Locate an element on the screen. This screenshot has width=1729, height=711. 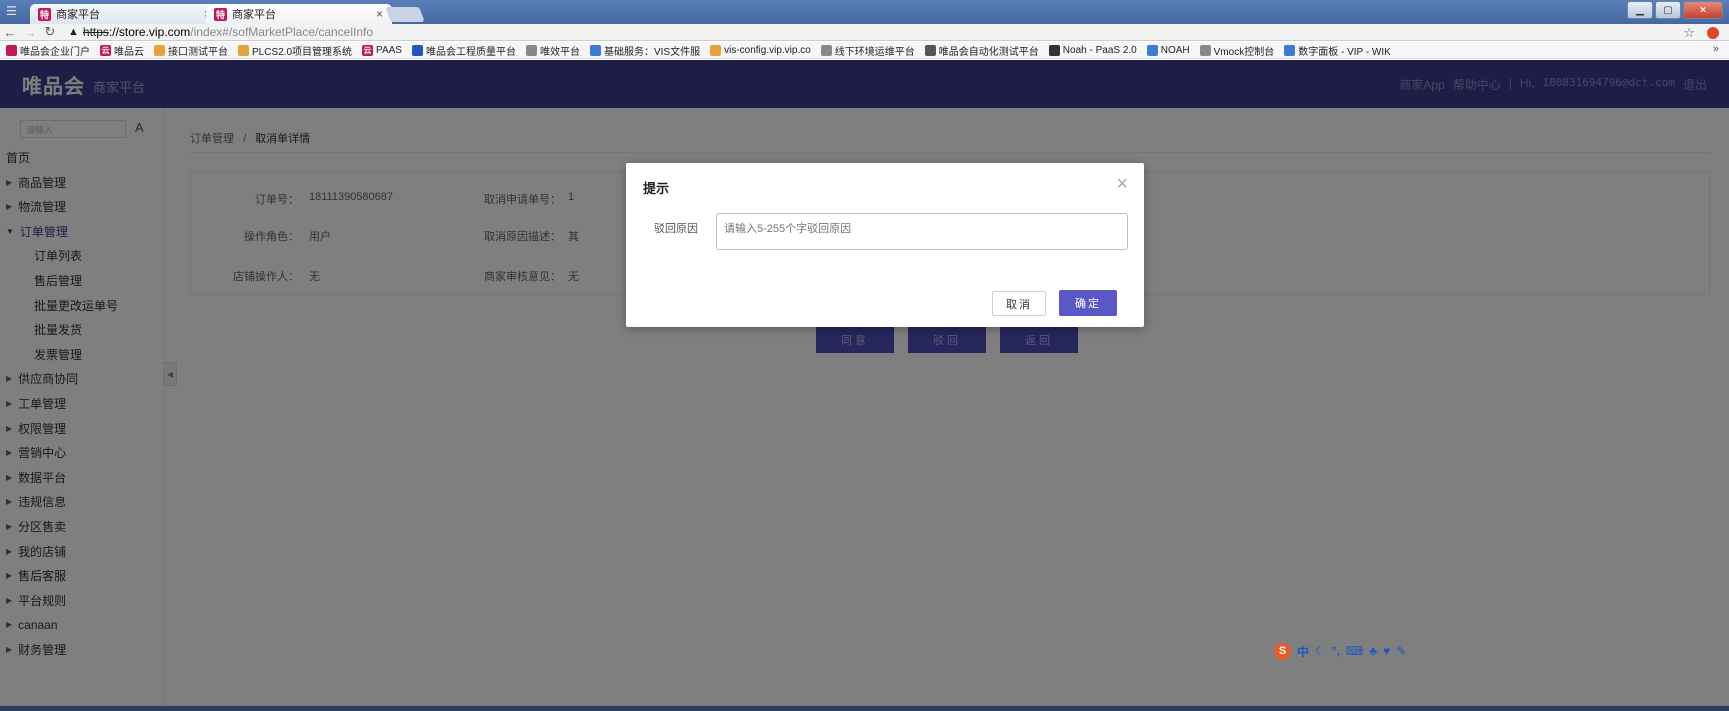
bookmark-label: Vmock控制台 is located at coordinates (1244, 52).